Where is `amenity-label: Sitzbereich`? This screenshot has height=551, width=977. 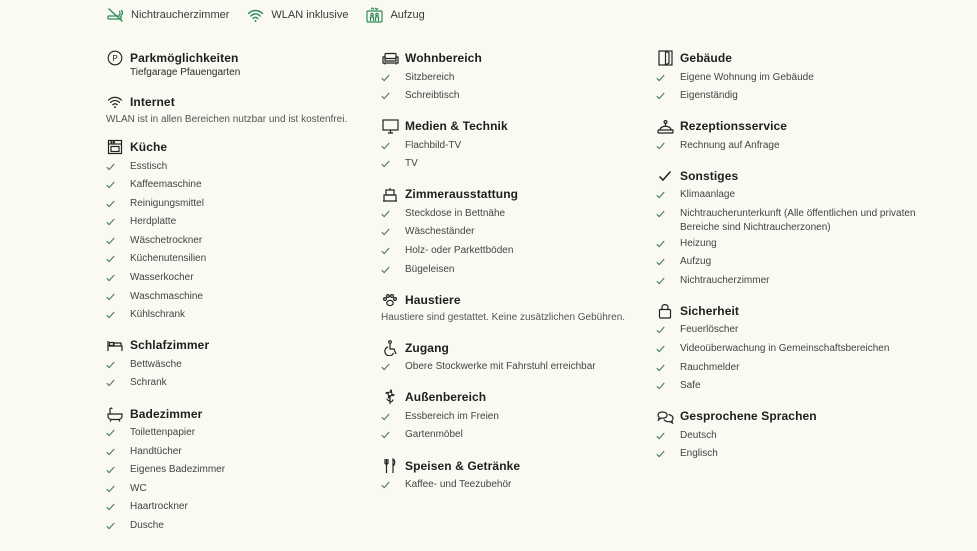 amenity-label: Sitzbereich is located at coordinates (430, 77).